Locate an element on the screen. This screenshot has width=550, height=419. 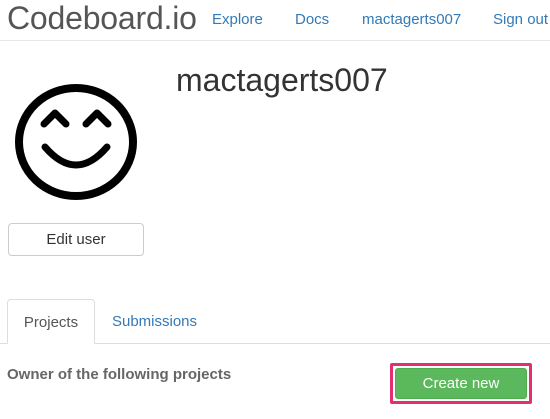
owner-projects-label: Owner of the following projects is located at coordinates (119, 374).